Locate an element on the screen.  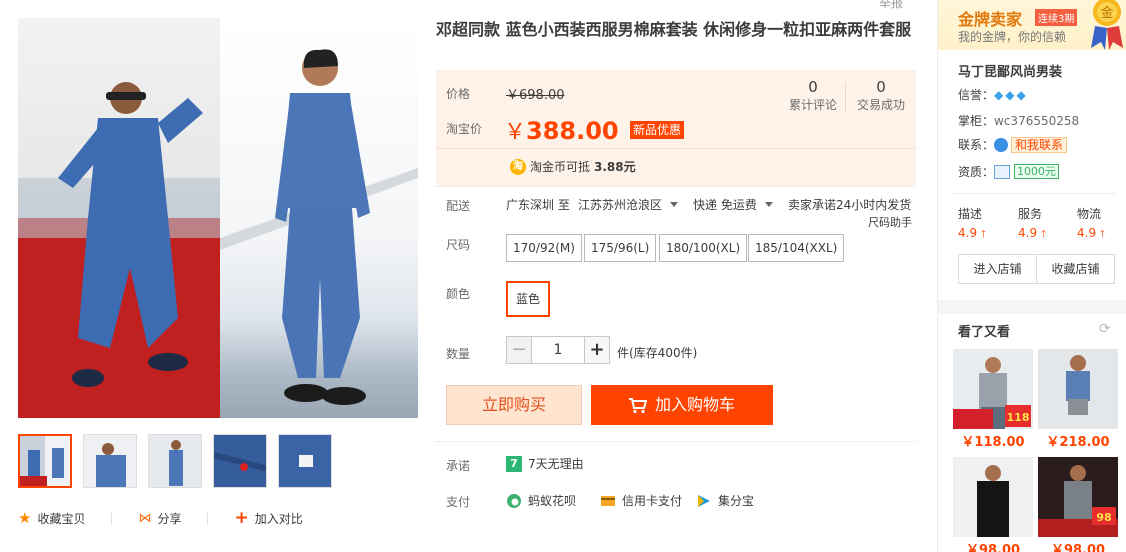
size-option: 185/104(XXL) is located at coordinates (796, 248).